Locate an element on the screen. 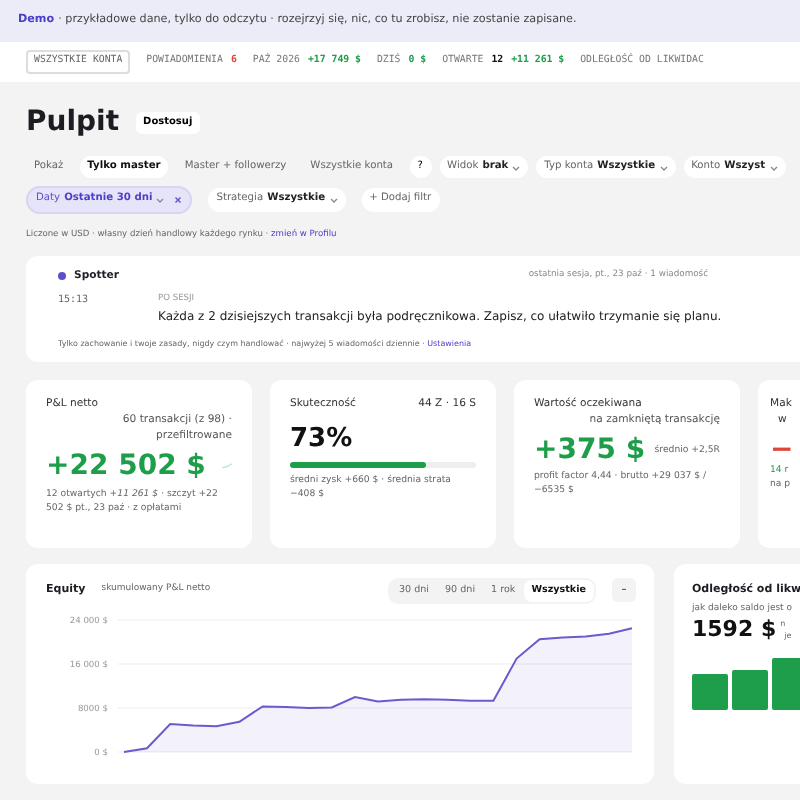  metric-value: 73% is located at coordinates (322, 440).